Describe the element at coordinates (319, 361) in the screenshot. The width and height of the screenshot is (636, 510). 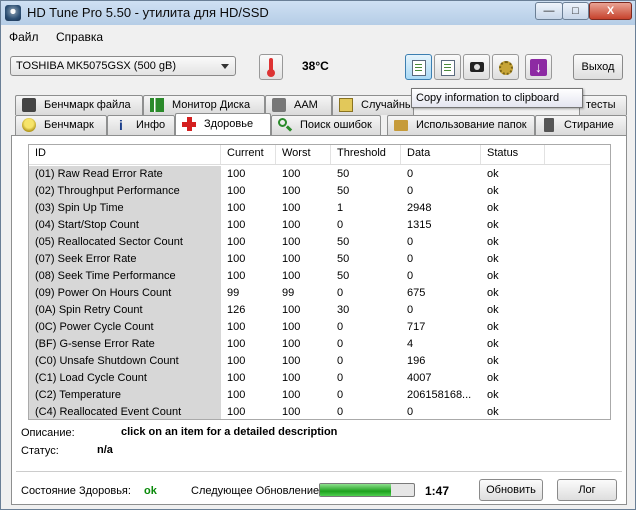
I see `table-row: (C0) Unsafe Shutdown Count 100 100 0 196 ok` at that location.